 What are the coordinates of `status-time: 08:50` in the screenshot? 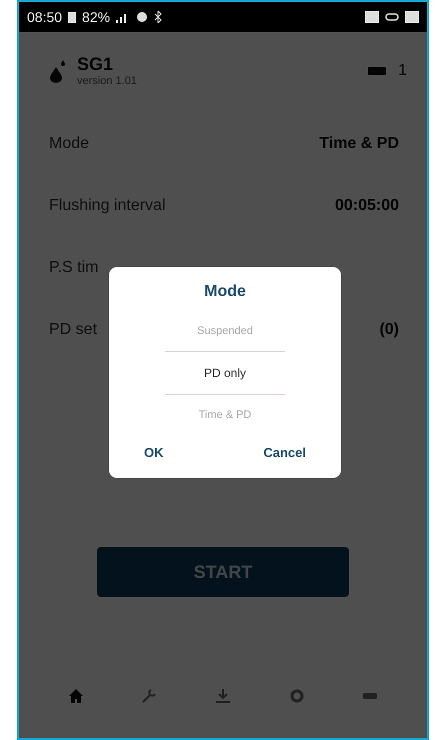 It's located at (44, 17).